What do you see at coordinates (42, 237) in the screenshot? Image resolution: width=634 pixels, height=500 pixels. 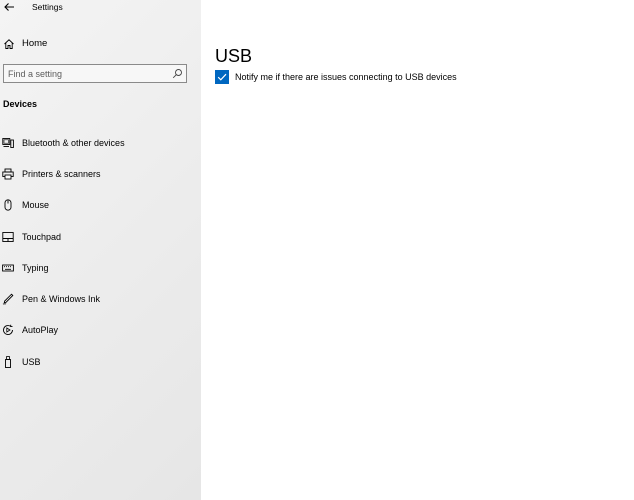 I see `sidebar-item-label: Touchpad` at bounding box center [42, 237].